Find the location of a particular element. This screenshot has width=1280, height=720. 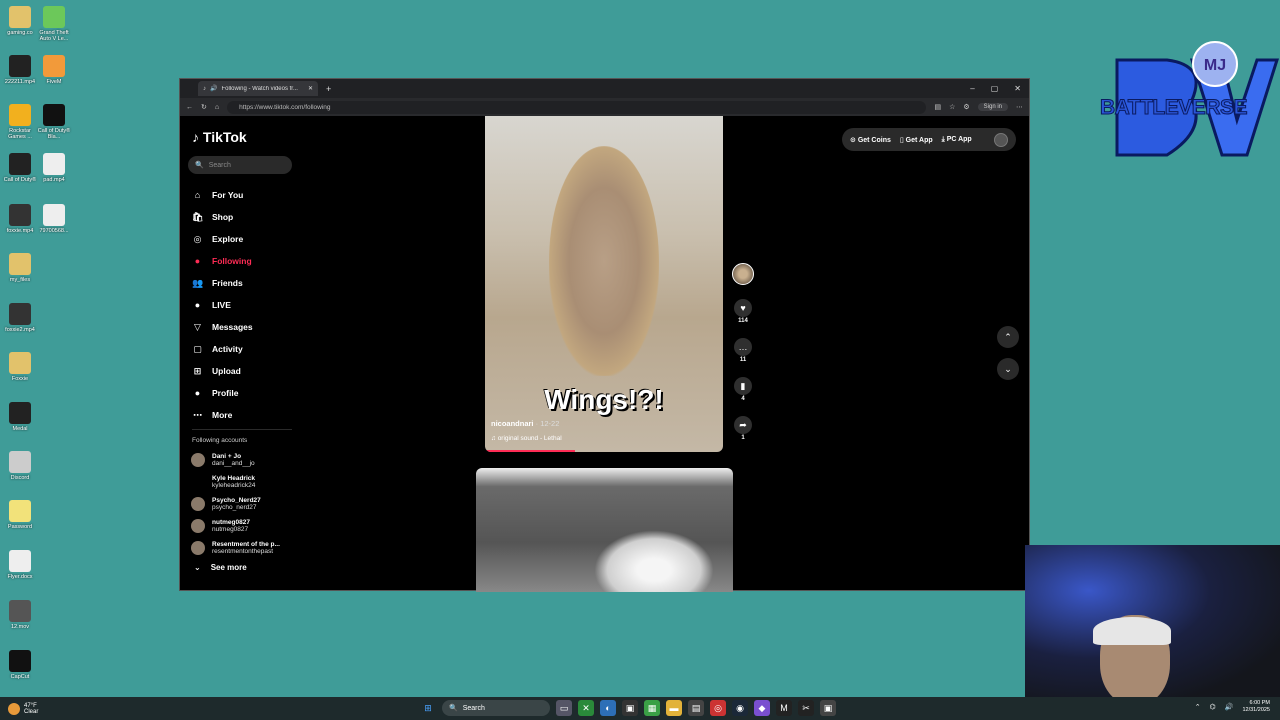

following-account: Dani + Jo dani__and__jo is located at coordinates (223, 460).